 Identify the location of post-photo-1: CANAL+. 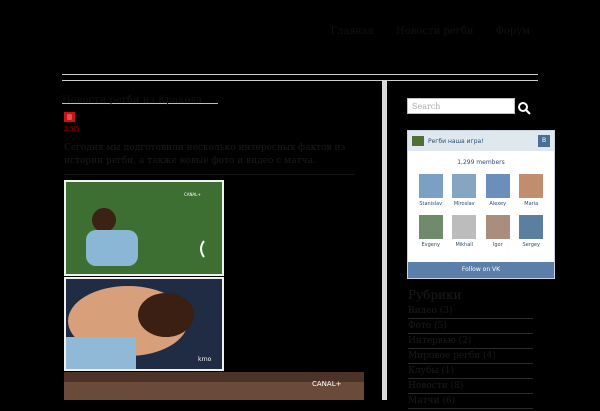
(144, 228).